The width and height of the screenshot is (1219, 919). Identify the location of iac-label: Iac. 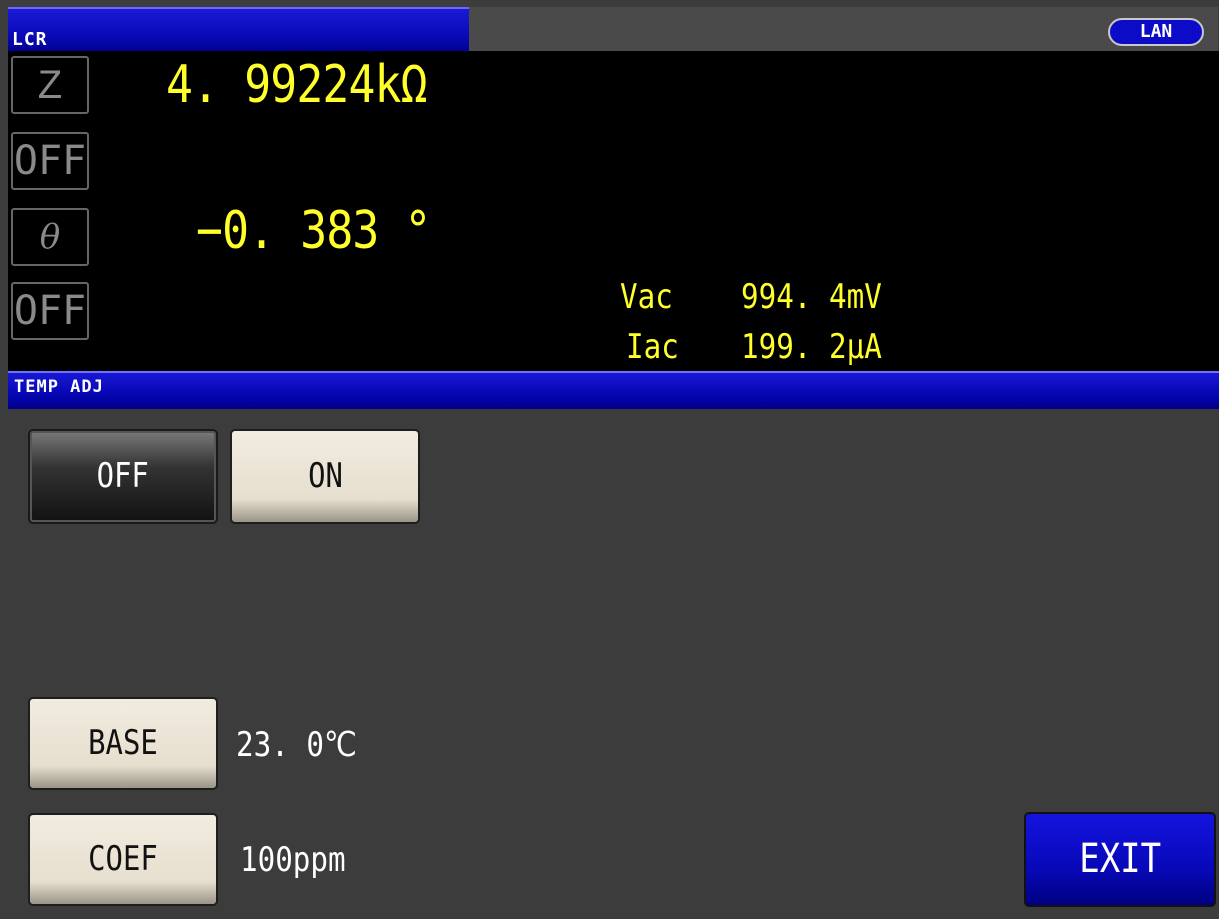
(652, 347).